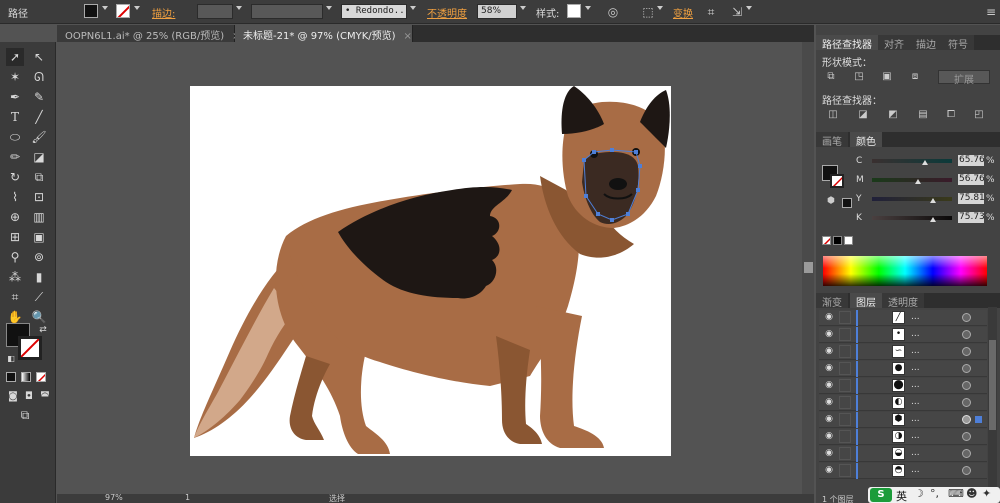 The image size is (1000, 503). What do you see at coordinates (887, 77) in the screenshot?
I see `intersect-icon: ▣` at bounding box center [887, 77].